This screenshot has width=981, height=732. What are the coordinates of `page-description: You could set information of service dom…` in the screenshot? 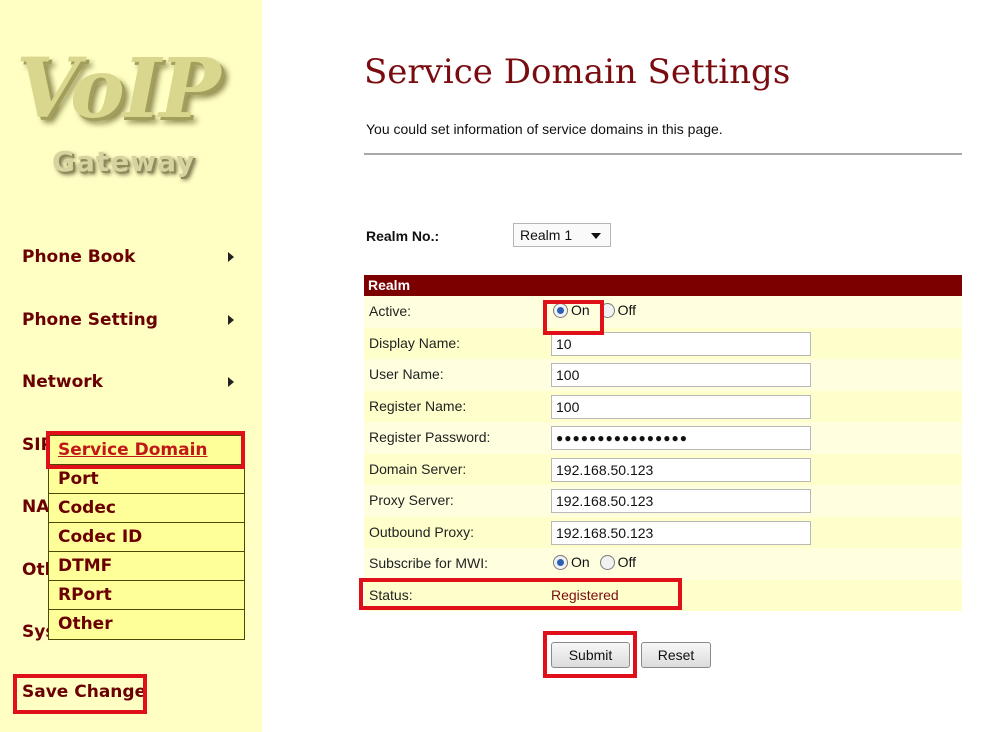 It's located at (544, 129).